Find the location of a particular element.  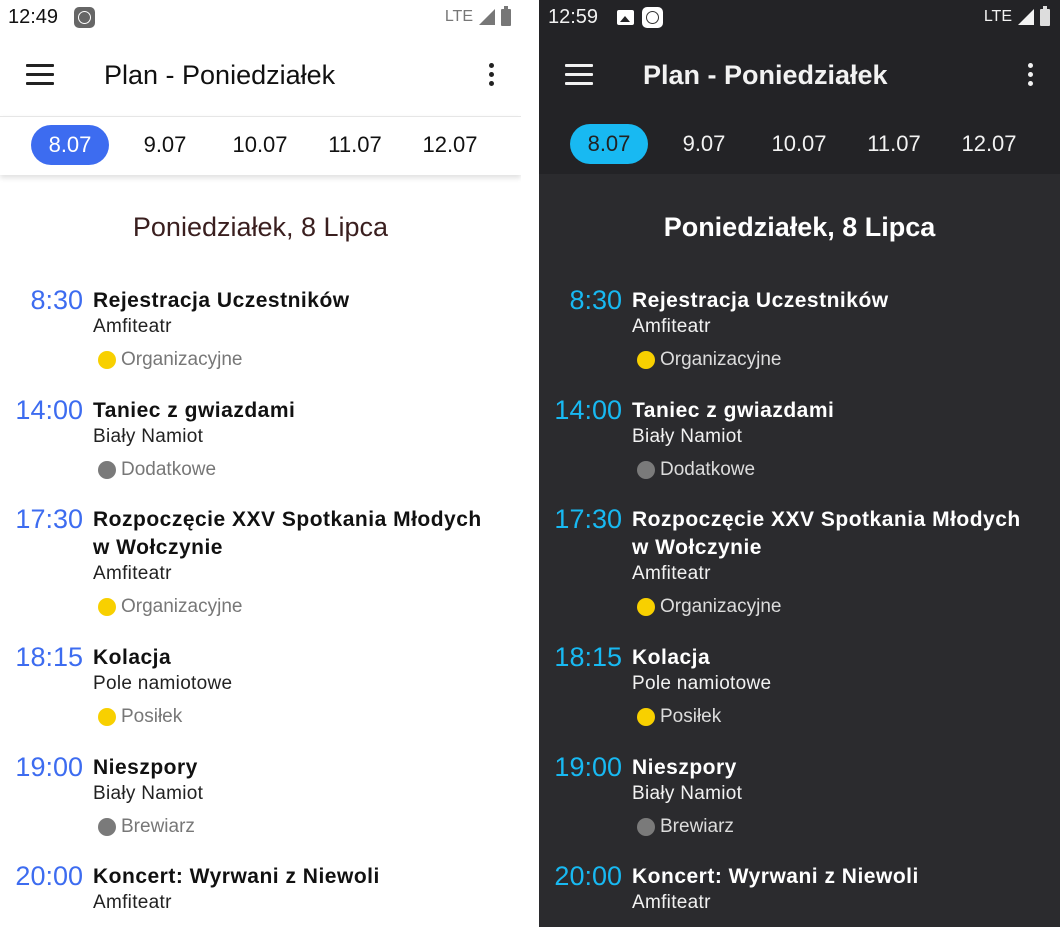

event-time: 20:00 is located at coordinates (588, 876).